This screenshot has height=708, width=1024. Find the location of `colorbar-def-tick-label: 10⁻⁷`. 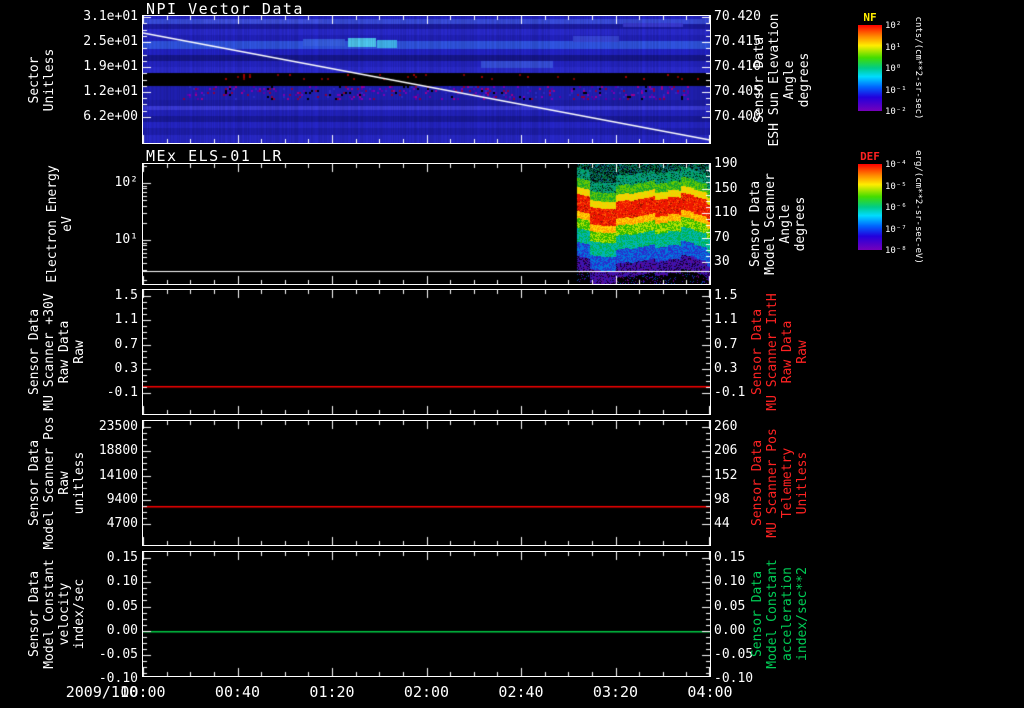

colorbar-def-tick-label: 10⁻⁷ is located at coordinates (896, 229).